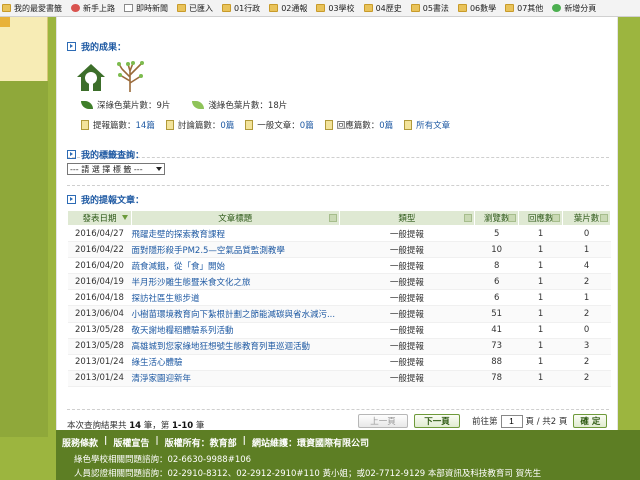  What do you see at coordinates (169, 125) in the screenshot?
I see `document-icon` at bounding box center [169, 125].